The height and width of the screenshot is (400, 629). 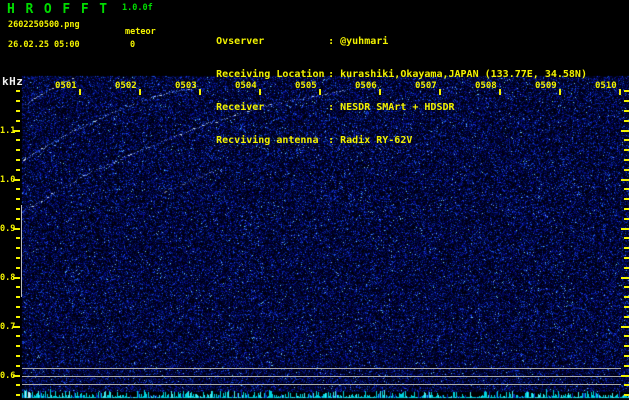 I want to click on record-datetime: 26.02.25 05:00, so click(x=44, y=45).